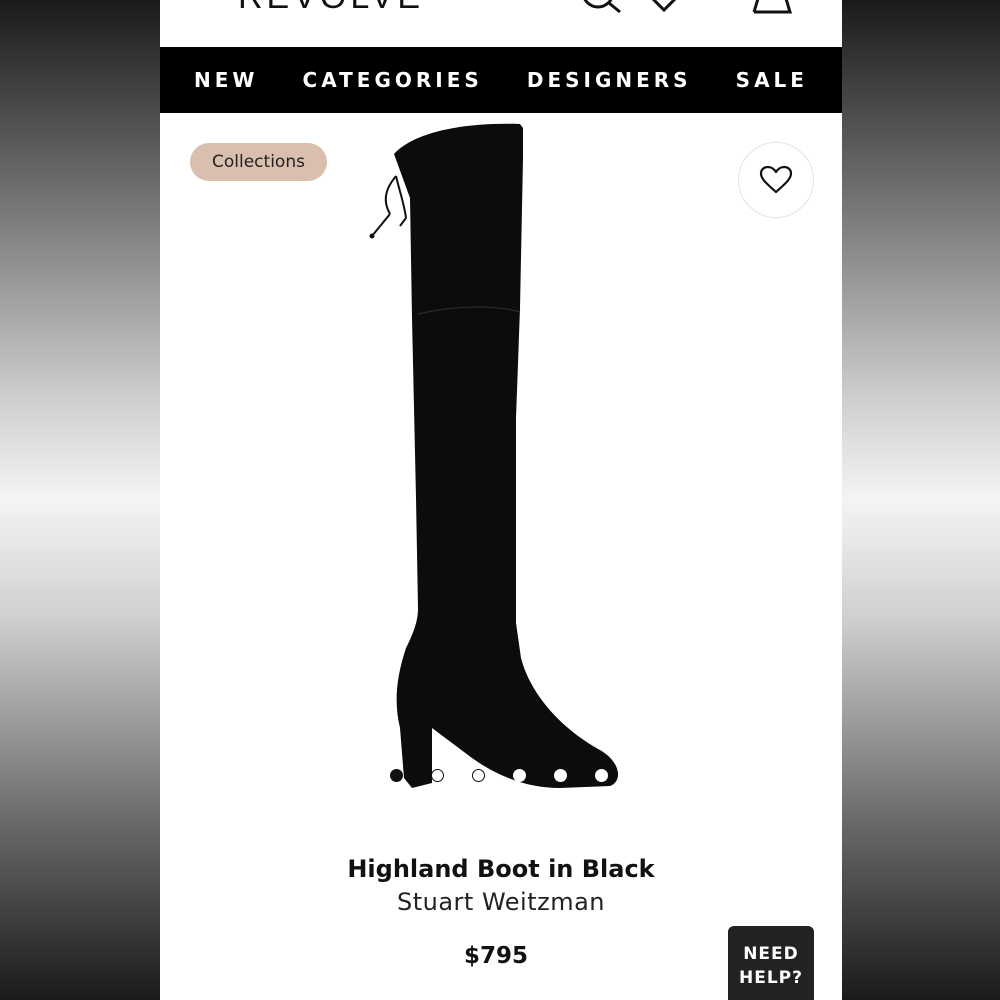 This screenshot has height=1000, width=1000. I want to click on help-label-line1: NEED, so click(771, 954).